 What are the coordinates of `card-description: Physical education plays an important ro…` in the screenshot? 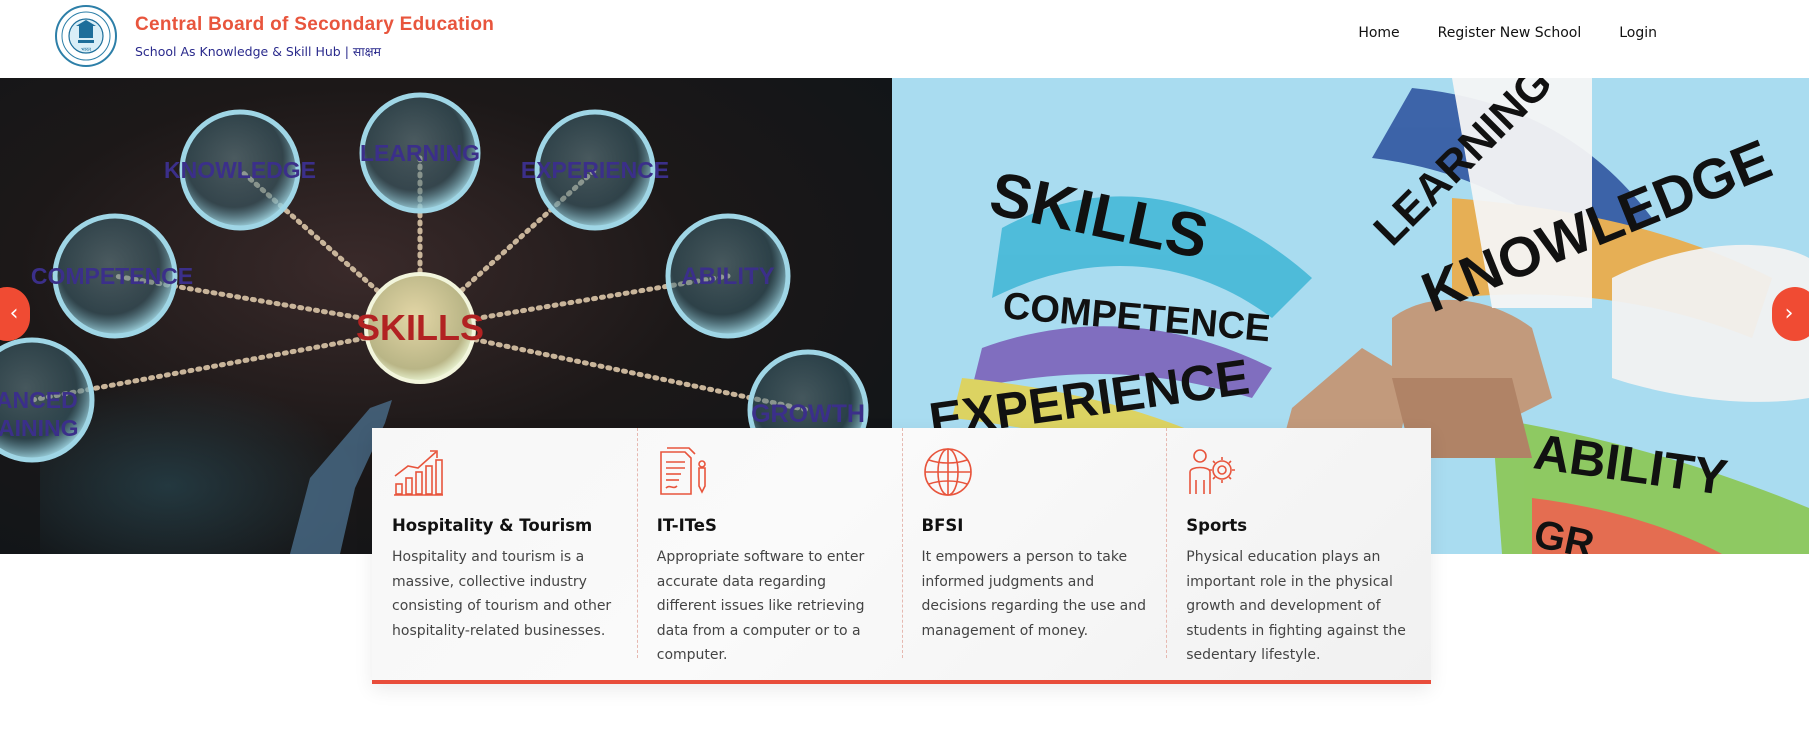 It's located at (1296, 606).